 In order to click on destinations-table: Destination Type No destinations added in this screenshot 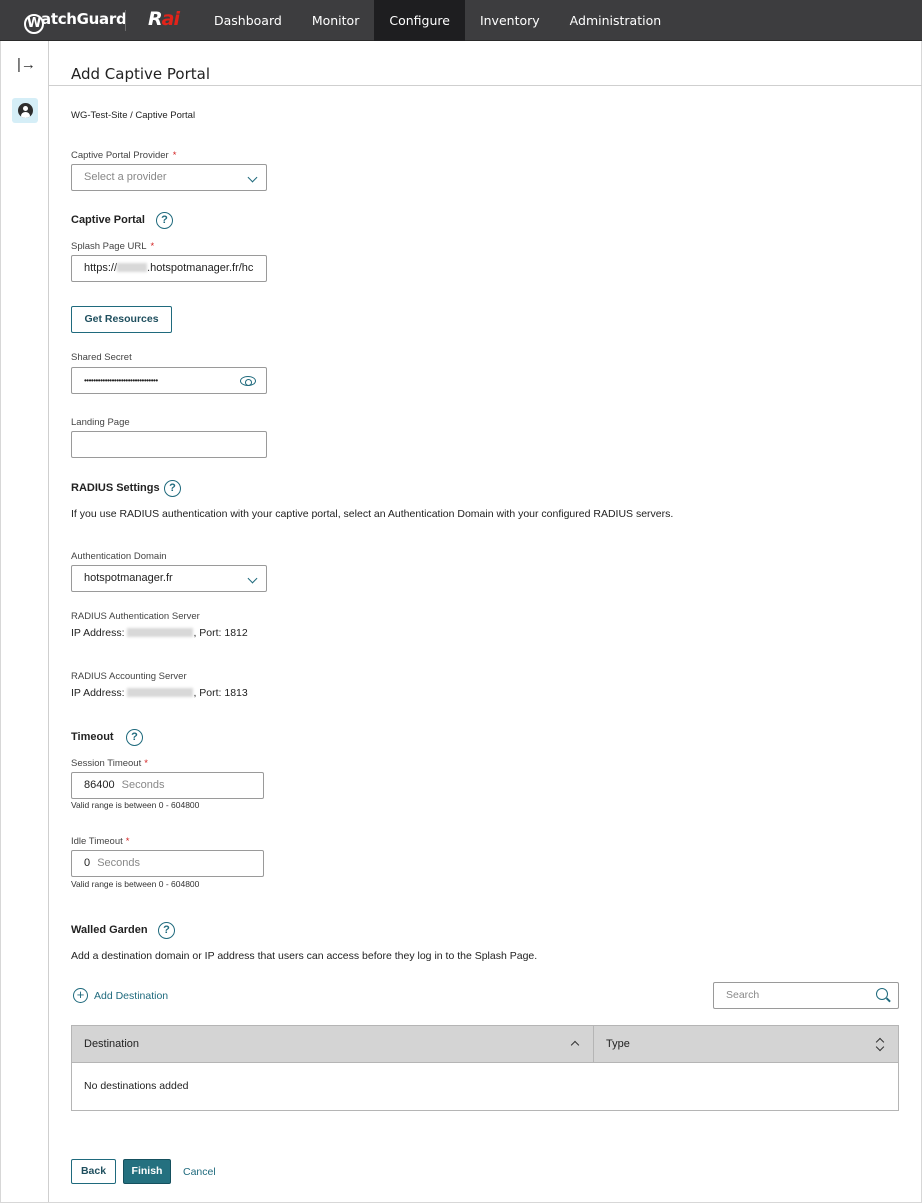, I will do `click(485, 1068)`.